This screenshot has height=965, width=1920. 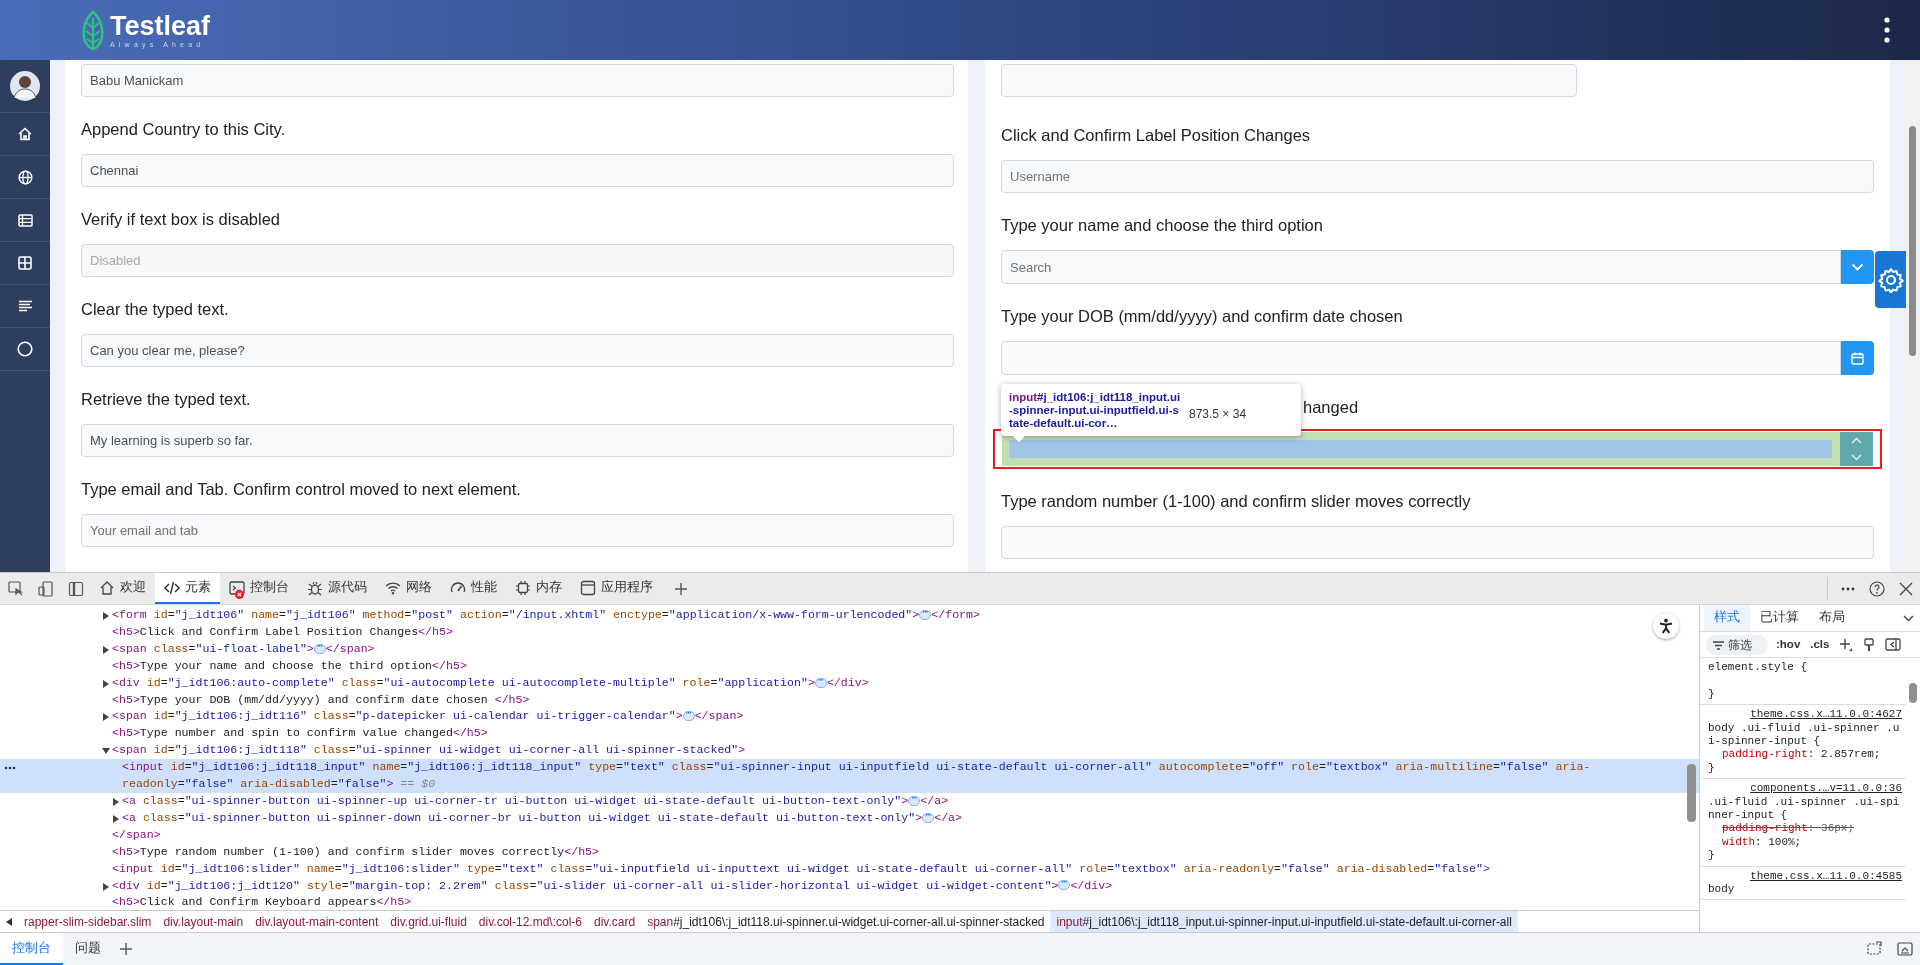 I want to click on drawer-tab: 控制台, so click(x=31, y=949).